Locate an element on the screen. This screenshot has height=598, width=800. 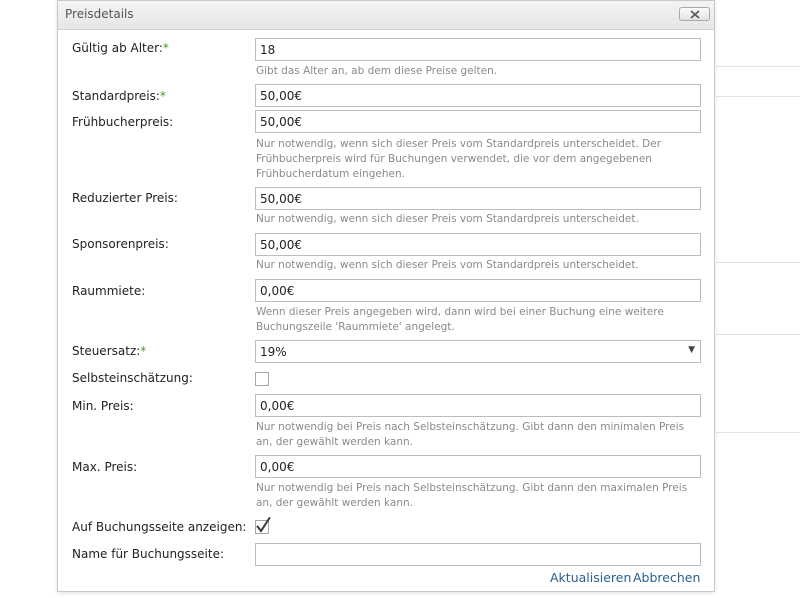
reduced-price-input is located at coordinates (478, 198).